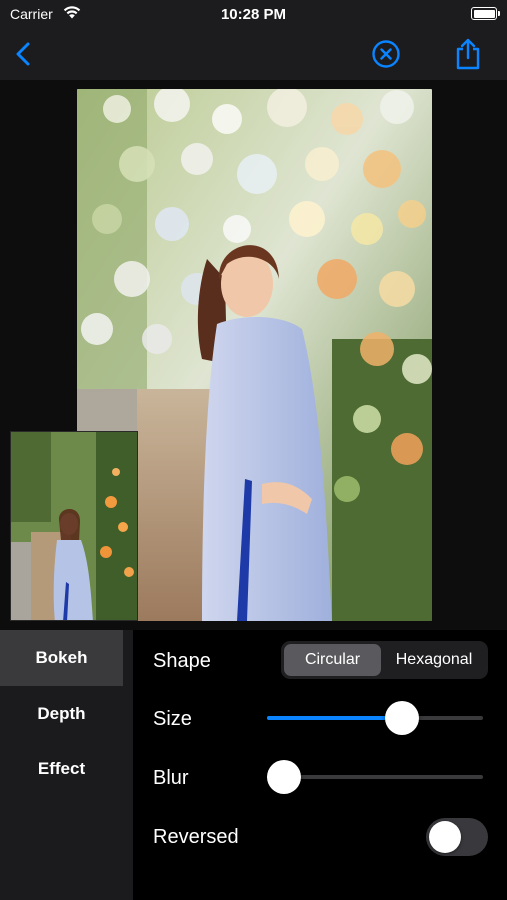  Describe the element at coordinates (284, 777) in the screenshot. I see `blur-slider-knob` at that location.